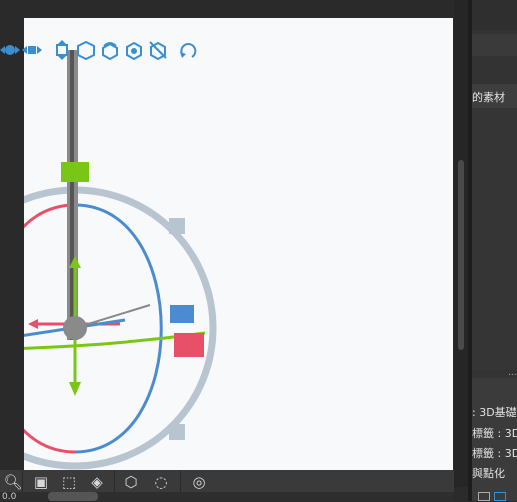 Image resolution: width=517 pixels, height=502 pixels. What do you see at coordinates (461, 243) in the screenshot?
I see `canvas-vertical-scrollbar` at bounding box center [461, 243].